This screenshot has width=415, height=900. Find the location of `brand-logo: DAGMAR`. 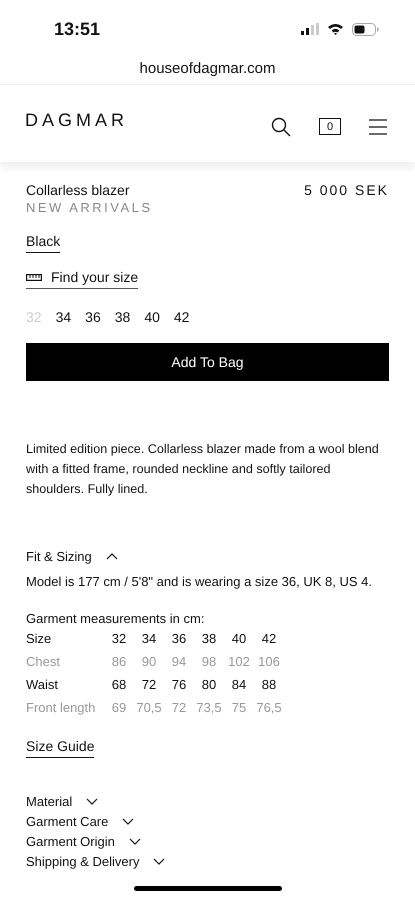

brand-logo: DAGMAR is located at coordinates (76, 120).